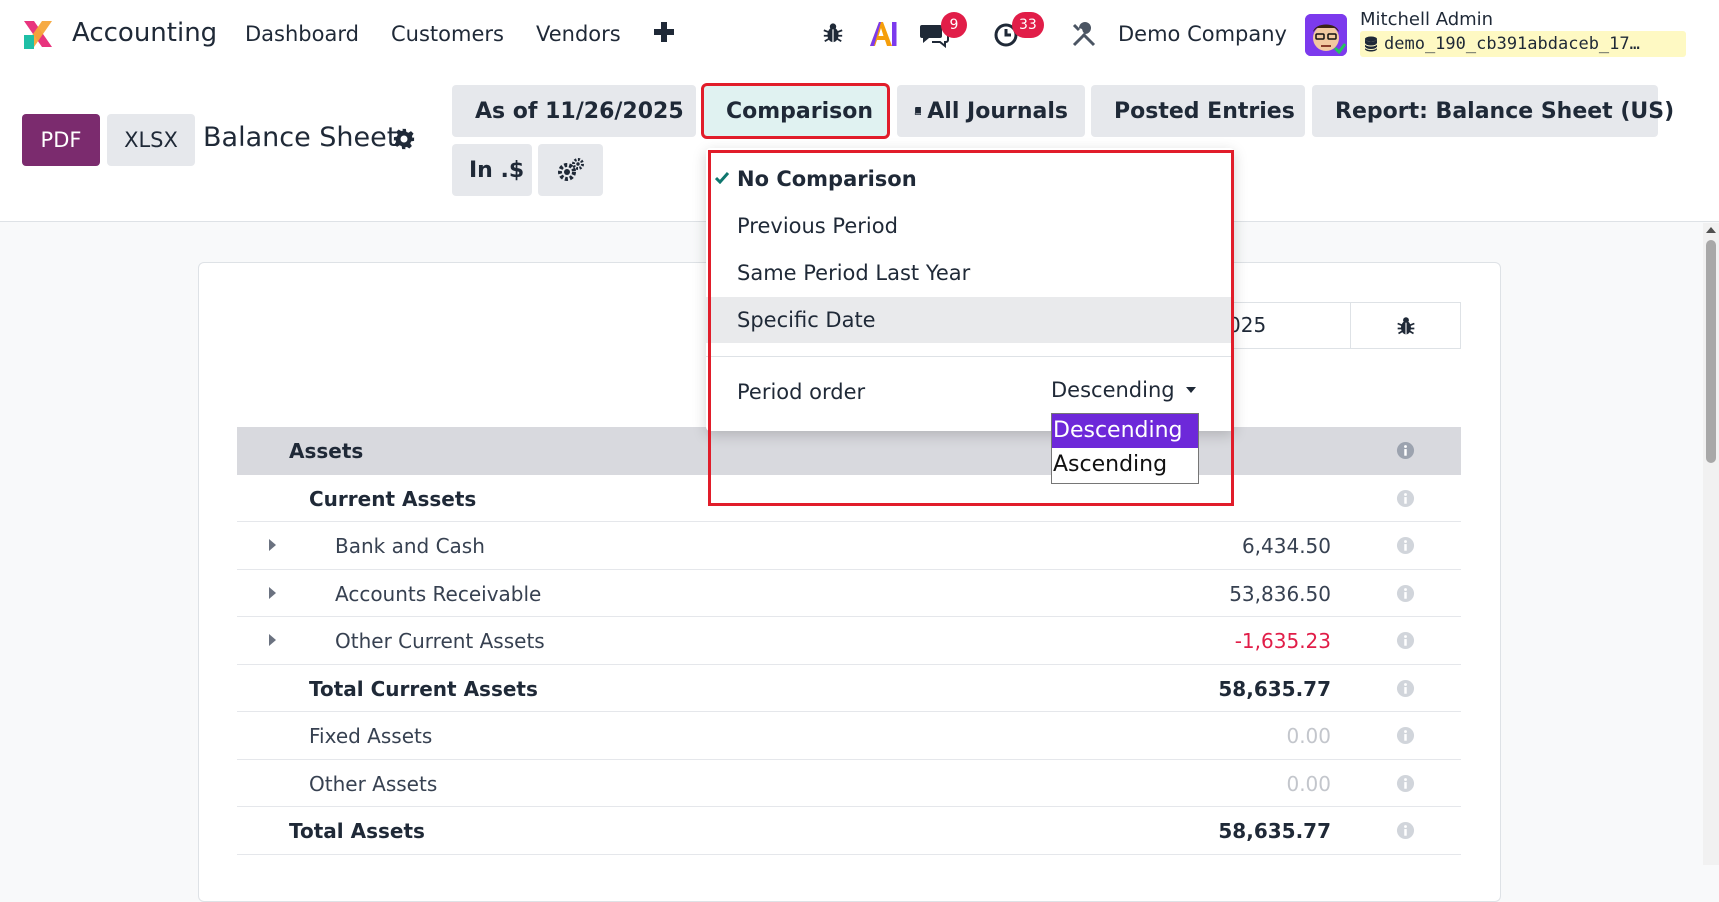  I want to click on tools-icon, so click(1084, 35).